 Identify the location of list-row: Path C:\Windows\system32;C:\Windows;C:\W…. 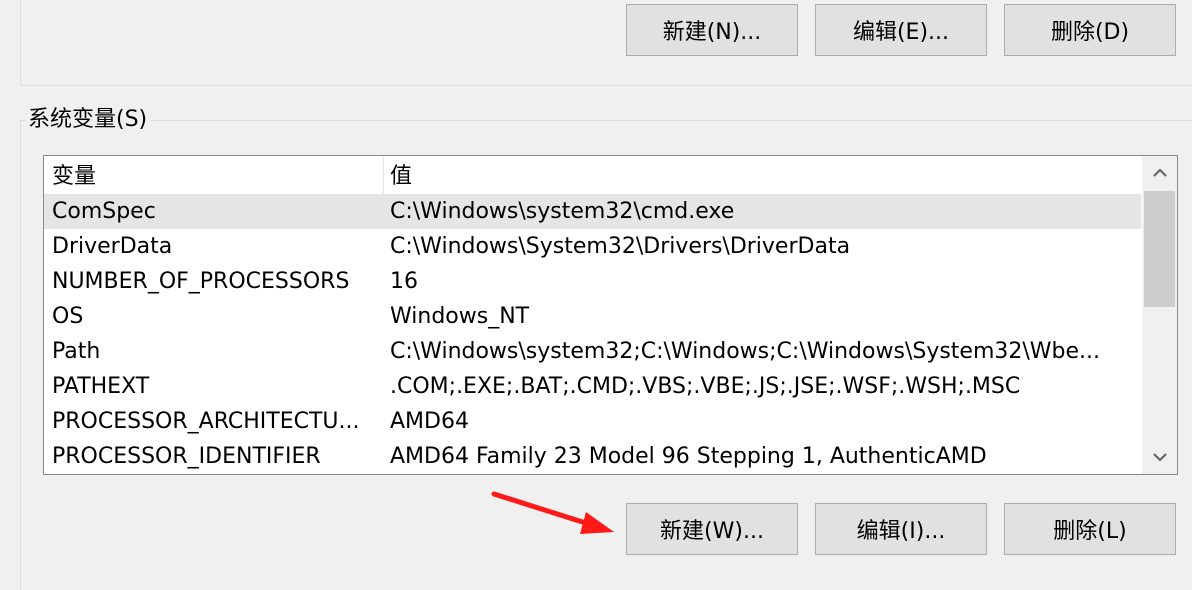
(592, 351).